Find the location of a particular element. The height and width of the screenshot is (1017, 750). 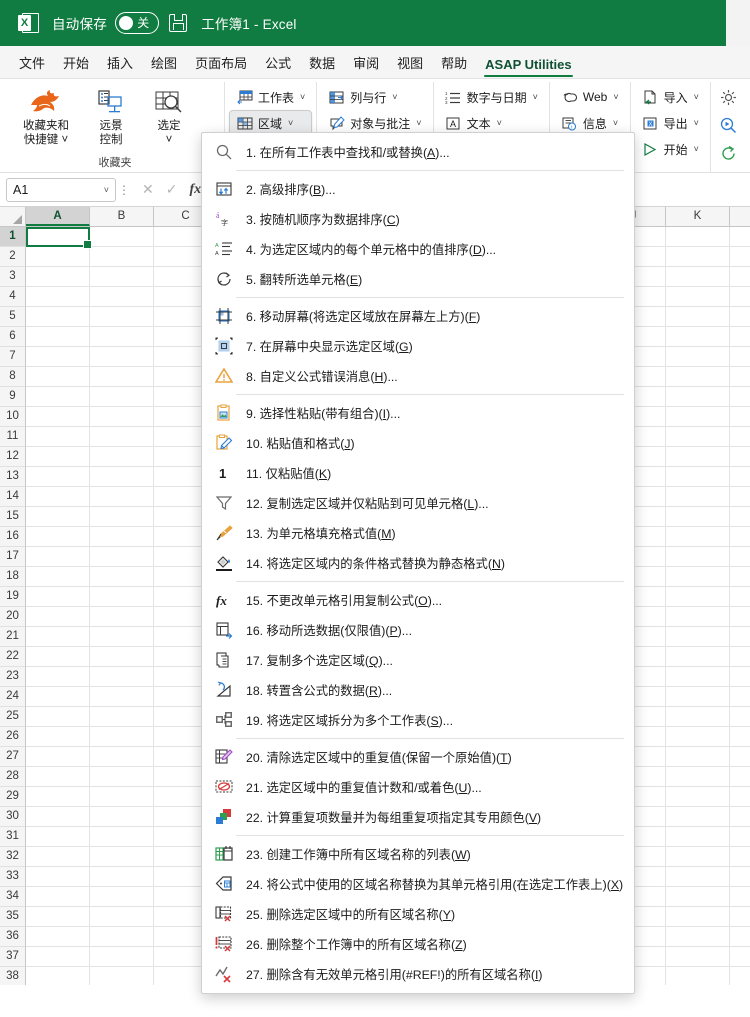

row-header-9: 9 is located at coordinates (13, 397).